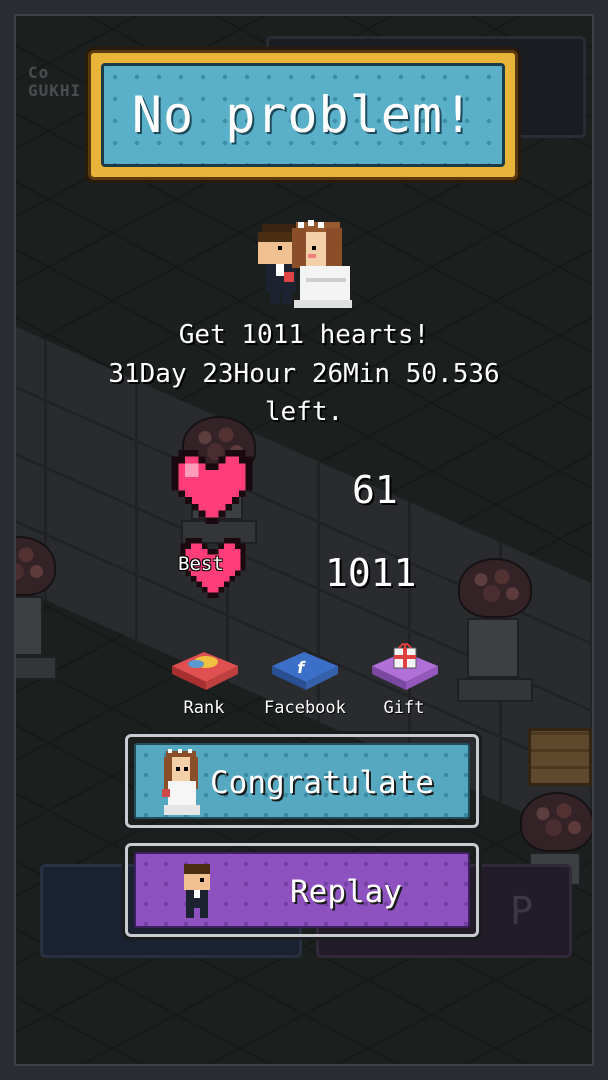  Describe the element at coordinates (371, 573) in the screenshot. I see `best-score: 1011` at that location.